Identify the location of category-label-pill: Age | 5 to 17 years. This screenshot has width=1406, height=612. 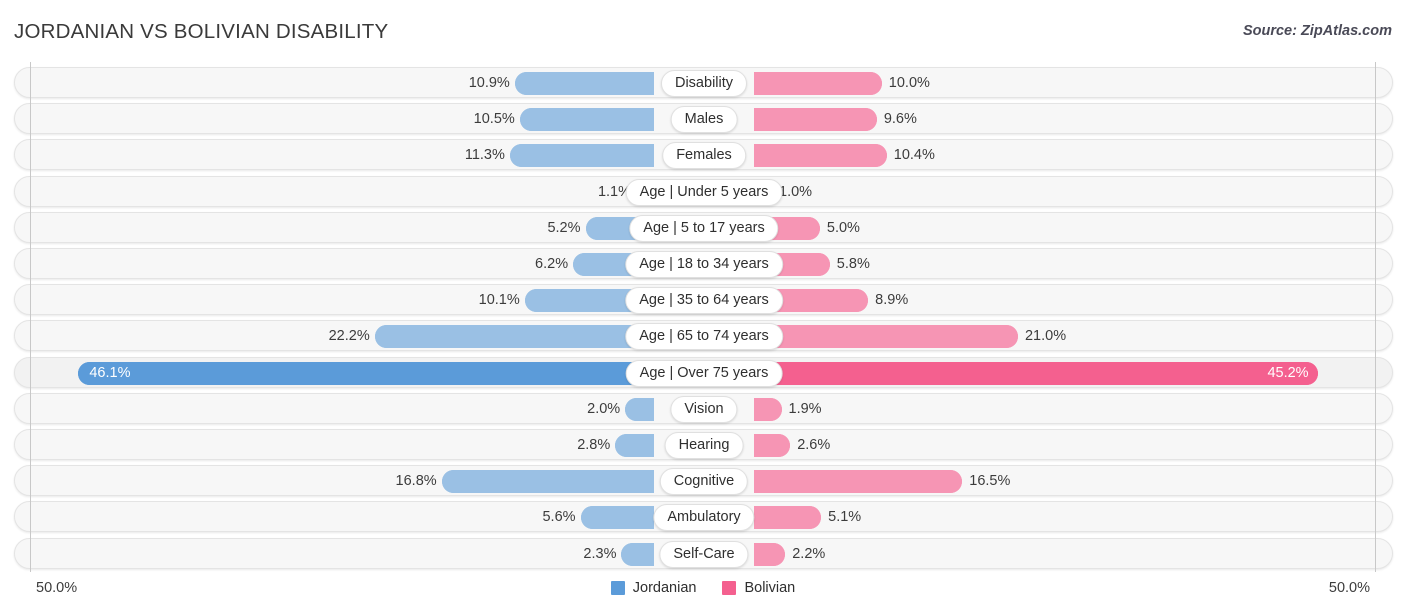
(704, 228).